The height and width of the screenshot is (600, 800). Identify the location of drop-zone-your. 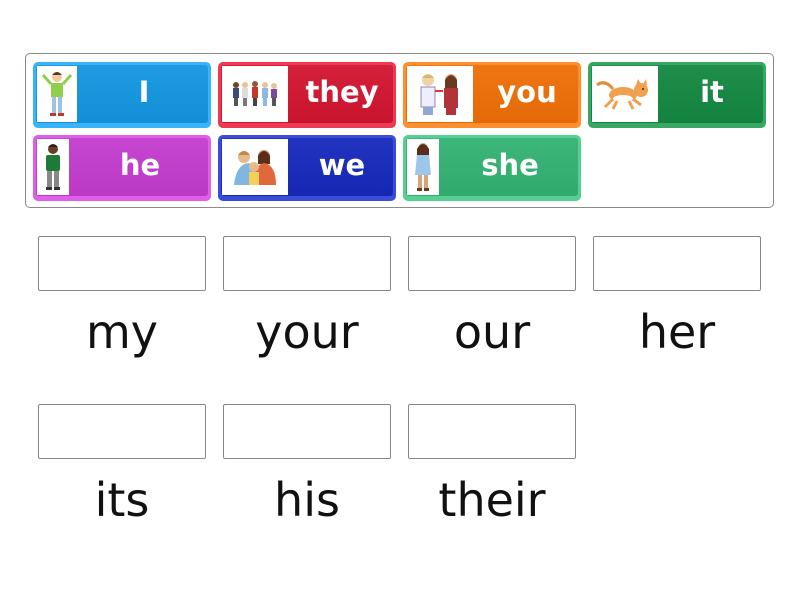
(307, 263).